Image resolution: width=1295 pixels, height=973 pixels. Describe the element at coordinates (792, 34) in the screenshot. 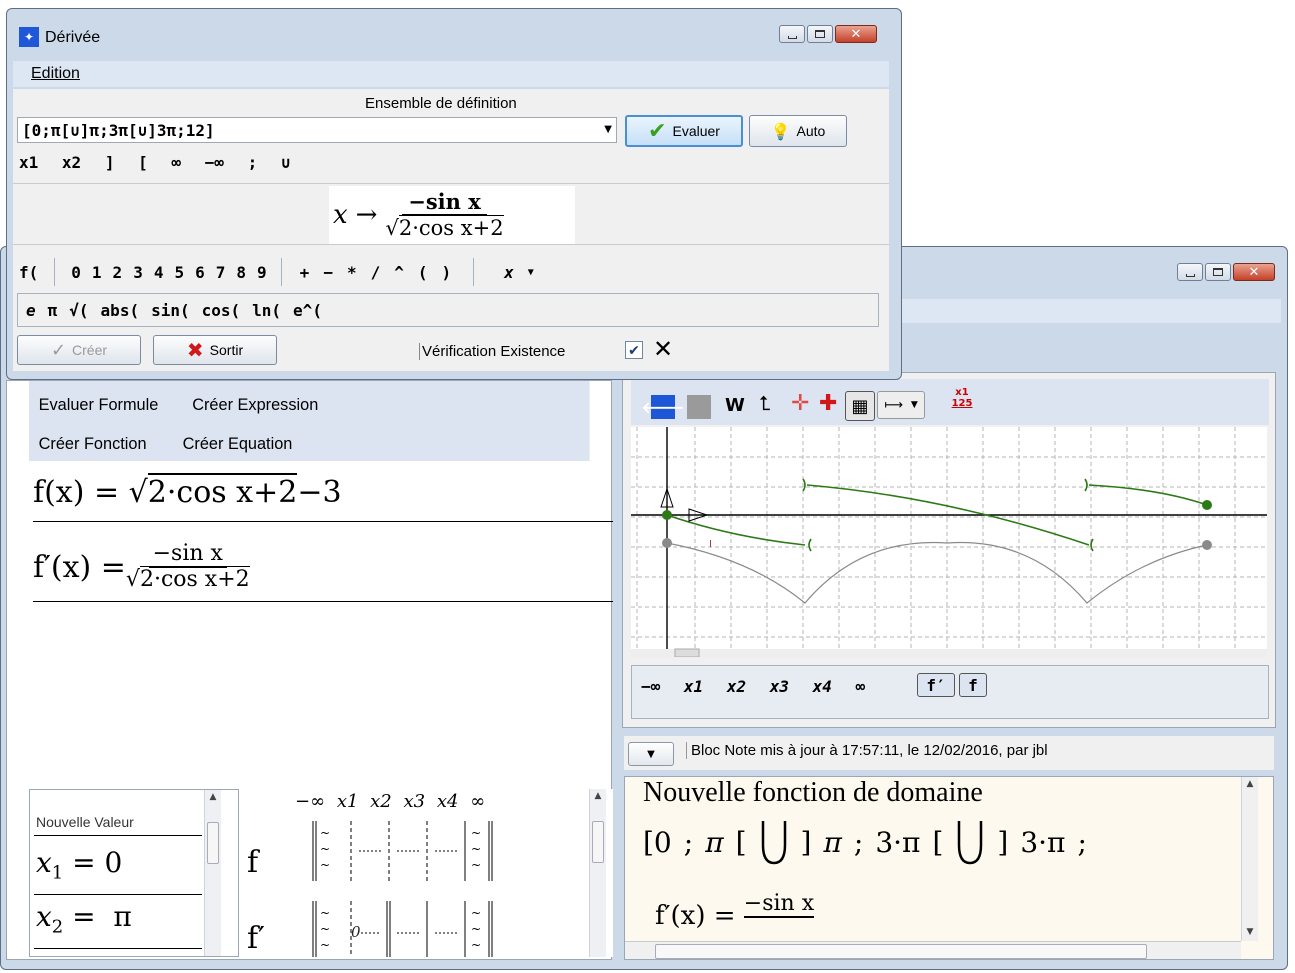

I see `dialog-minimize-button` at that location.